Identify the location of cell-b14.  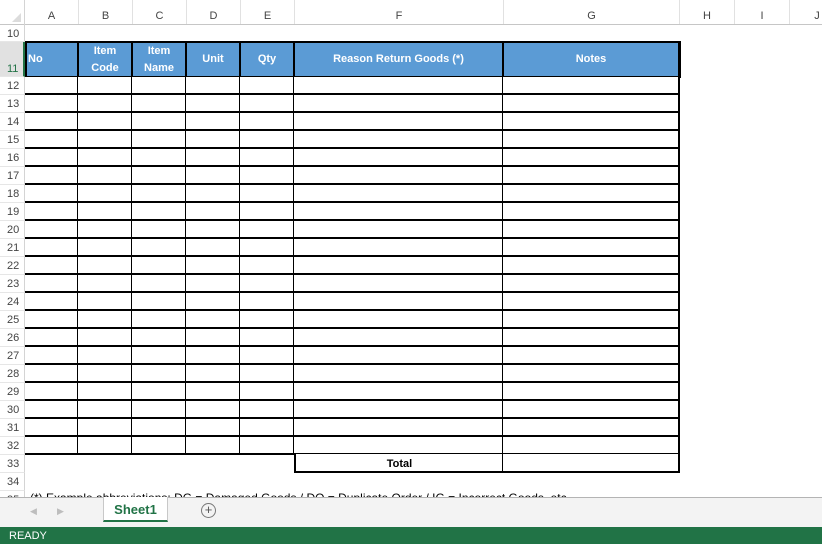
(105, 122).